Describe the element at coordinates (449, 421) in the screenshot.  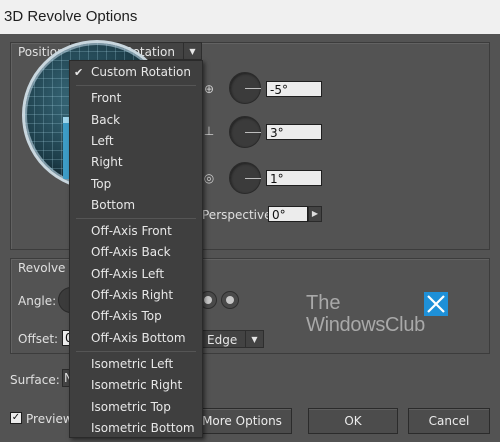
I see `cancel-button: Cancel` at that location.